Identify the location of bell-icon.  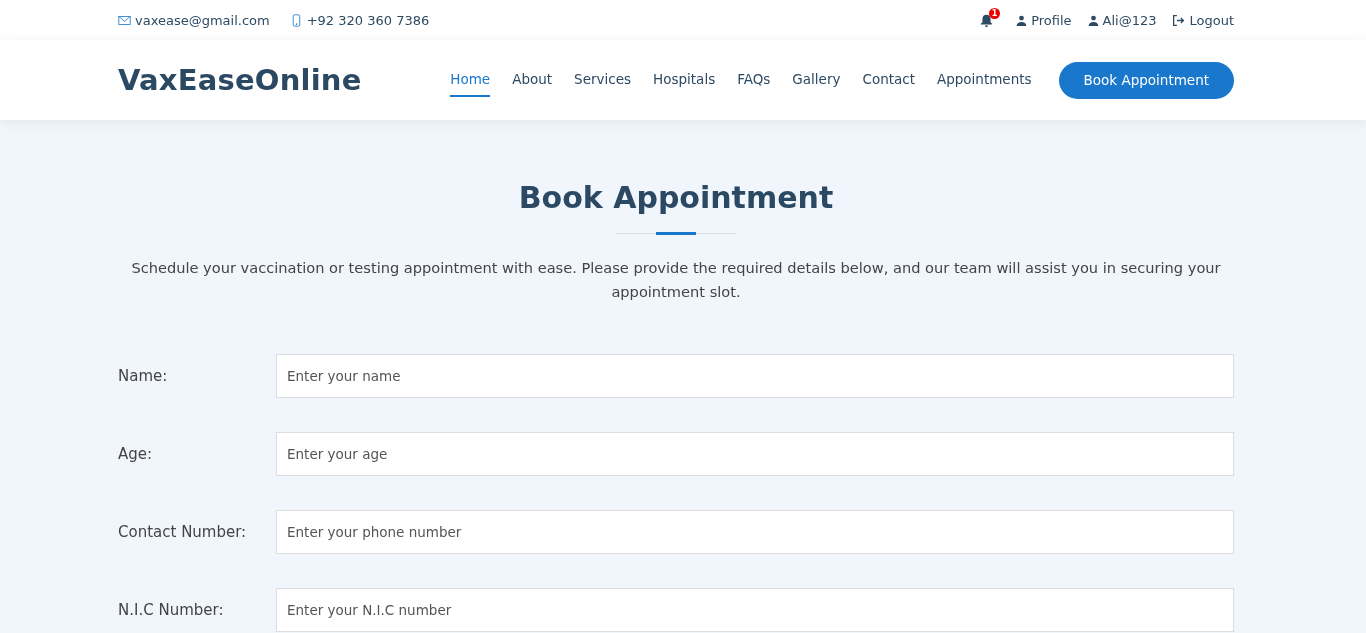
(987, 20).